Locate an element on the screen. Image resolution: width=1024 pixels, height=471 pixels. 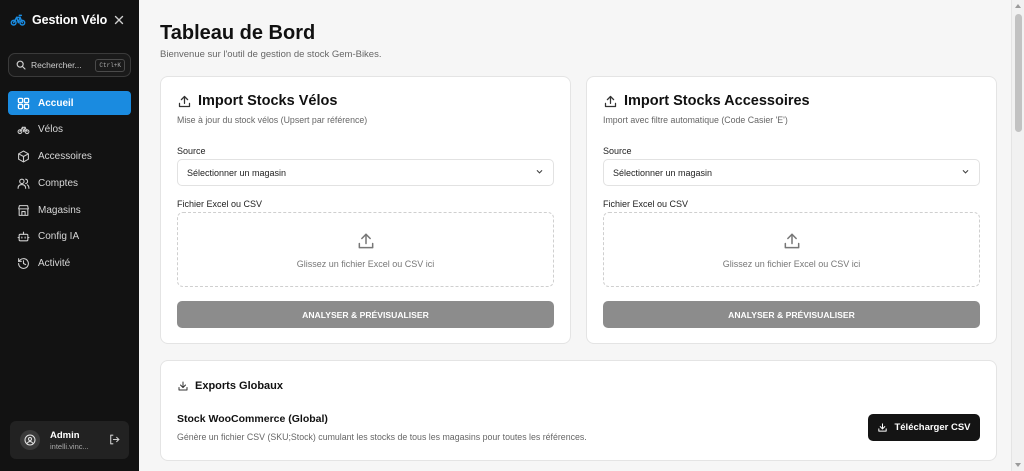
sidebar: Gestion Vélo Ctrl+K Accueil Vélos Acc is located at coordinates (69, 235).